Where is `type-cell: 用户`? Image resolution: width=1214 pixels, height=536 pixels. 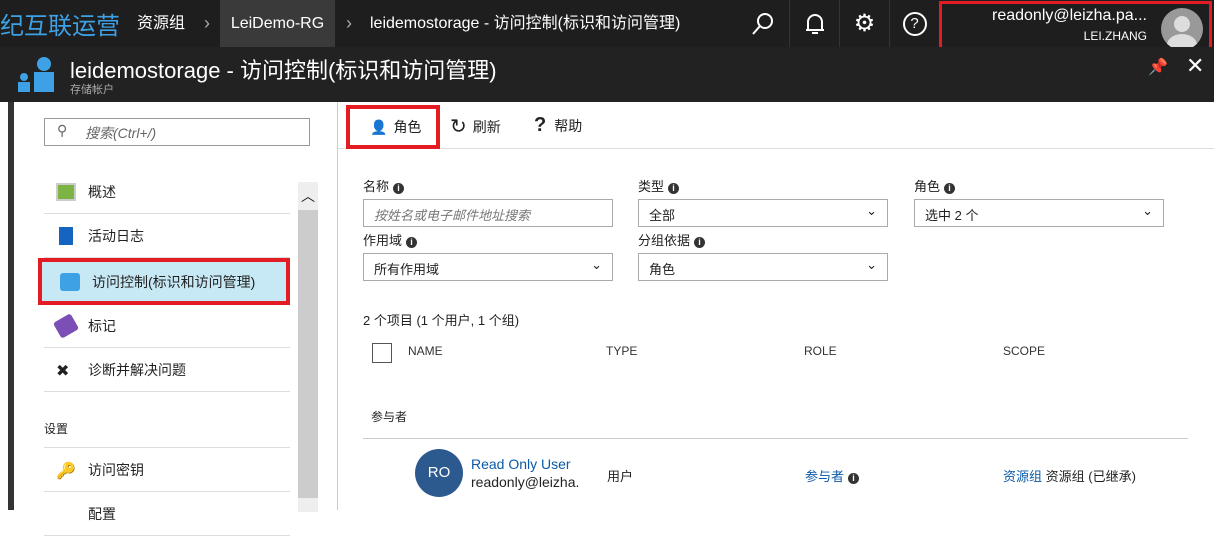
type-cell: 用户 is located at coordinates (620, 476).